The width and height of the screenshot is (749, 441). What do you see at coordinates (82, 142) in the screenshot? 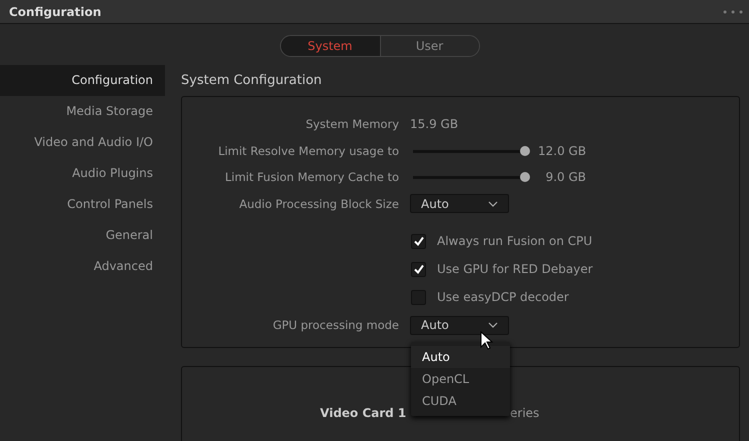
I see `sidebar-item: Video and Audio I/O` at bounding box center [82, 142].